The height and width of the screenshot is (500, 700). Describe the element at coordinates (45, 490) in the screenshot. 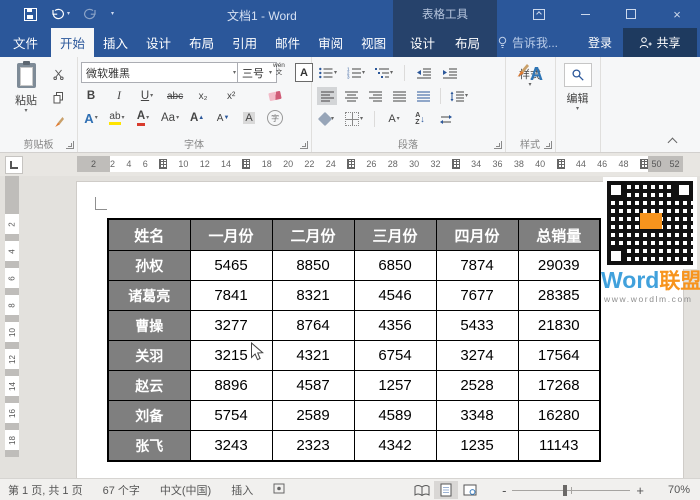

I see `status-page-info: 第 1 页, 共 1 页` at that location.